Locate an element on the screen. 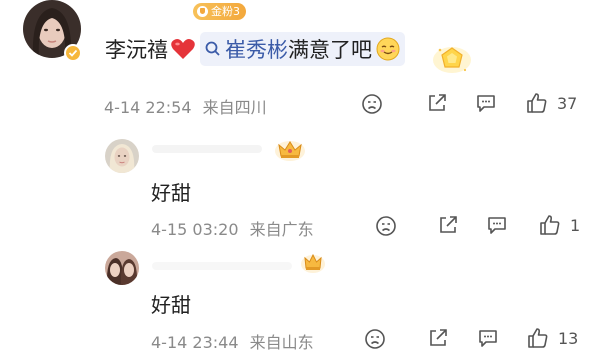 This screenshot has height=356, width=600. fan-badge-icon is located at coordinates (202, 11).